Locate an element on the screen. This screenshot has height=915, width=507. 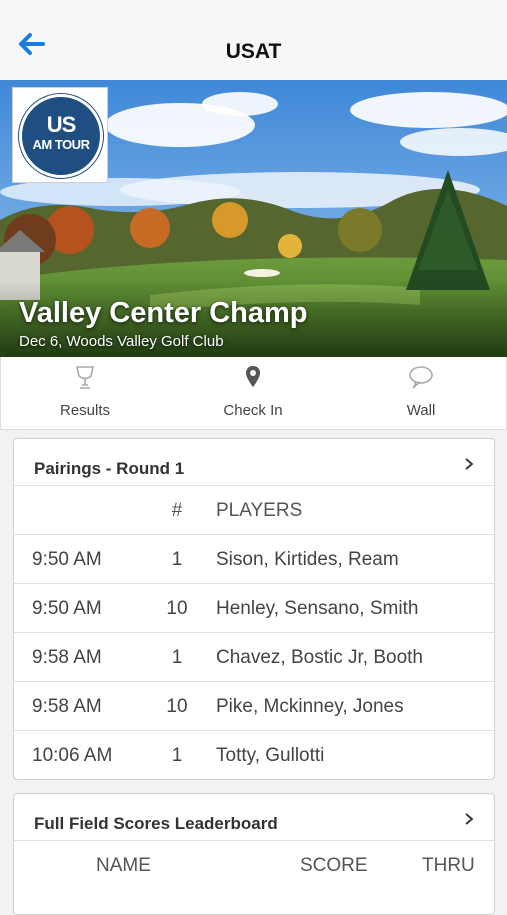
player-names: Pike, Mckinney, Jones is located at coordinates (310, 706).